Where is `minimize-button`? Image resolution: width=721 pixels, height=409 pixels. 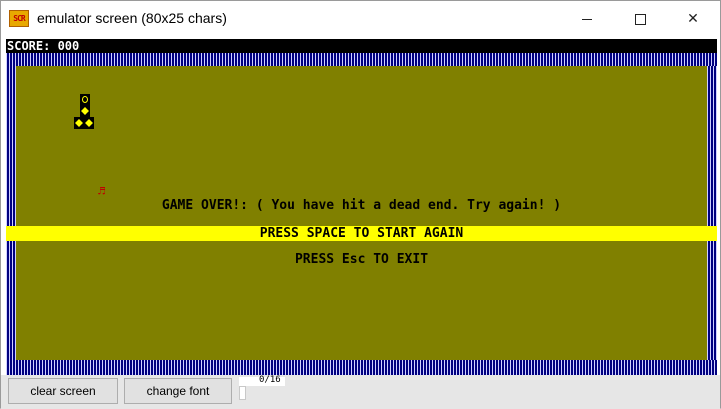 minimize-button is located at coordinates (587, 19).